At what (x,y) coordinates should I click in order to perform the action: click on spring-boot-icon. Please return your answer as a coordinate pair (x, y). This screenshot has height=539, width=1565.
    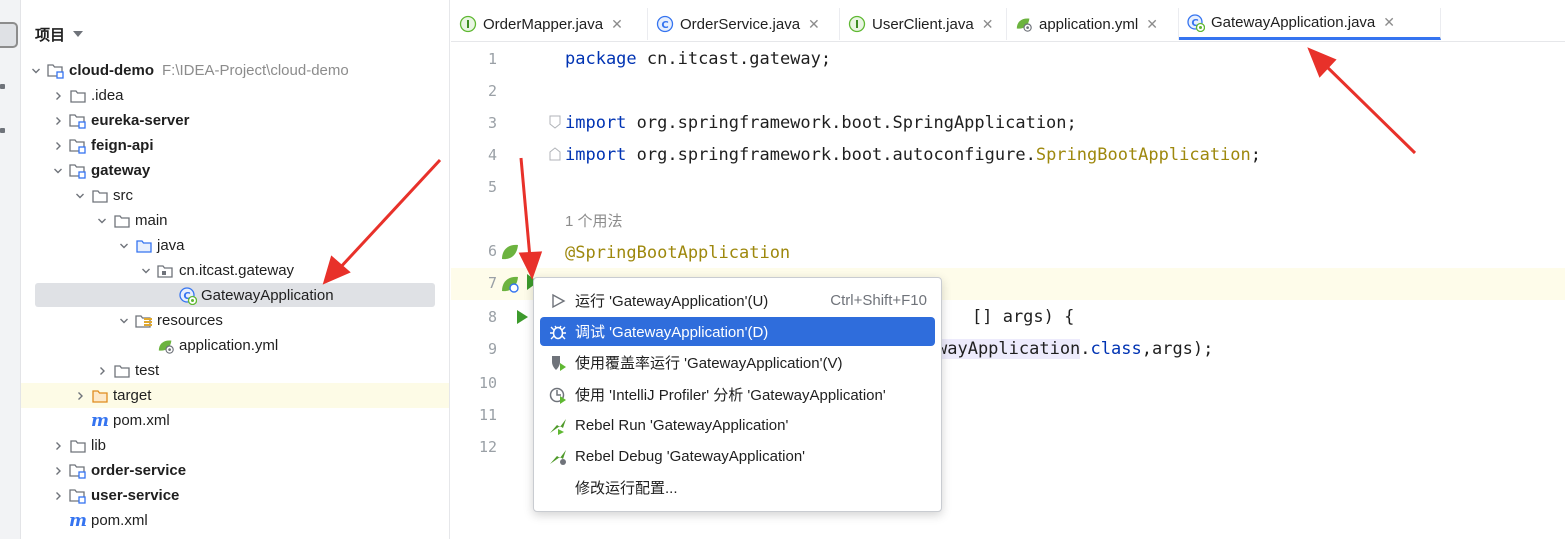
    Looking at the image, I should click on (510, 284).